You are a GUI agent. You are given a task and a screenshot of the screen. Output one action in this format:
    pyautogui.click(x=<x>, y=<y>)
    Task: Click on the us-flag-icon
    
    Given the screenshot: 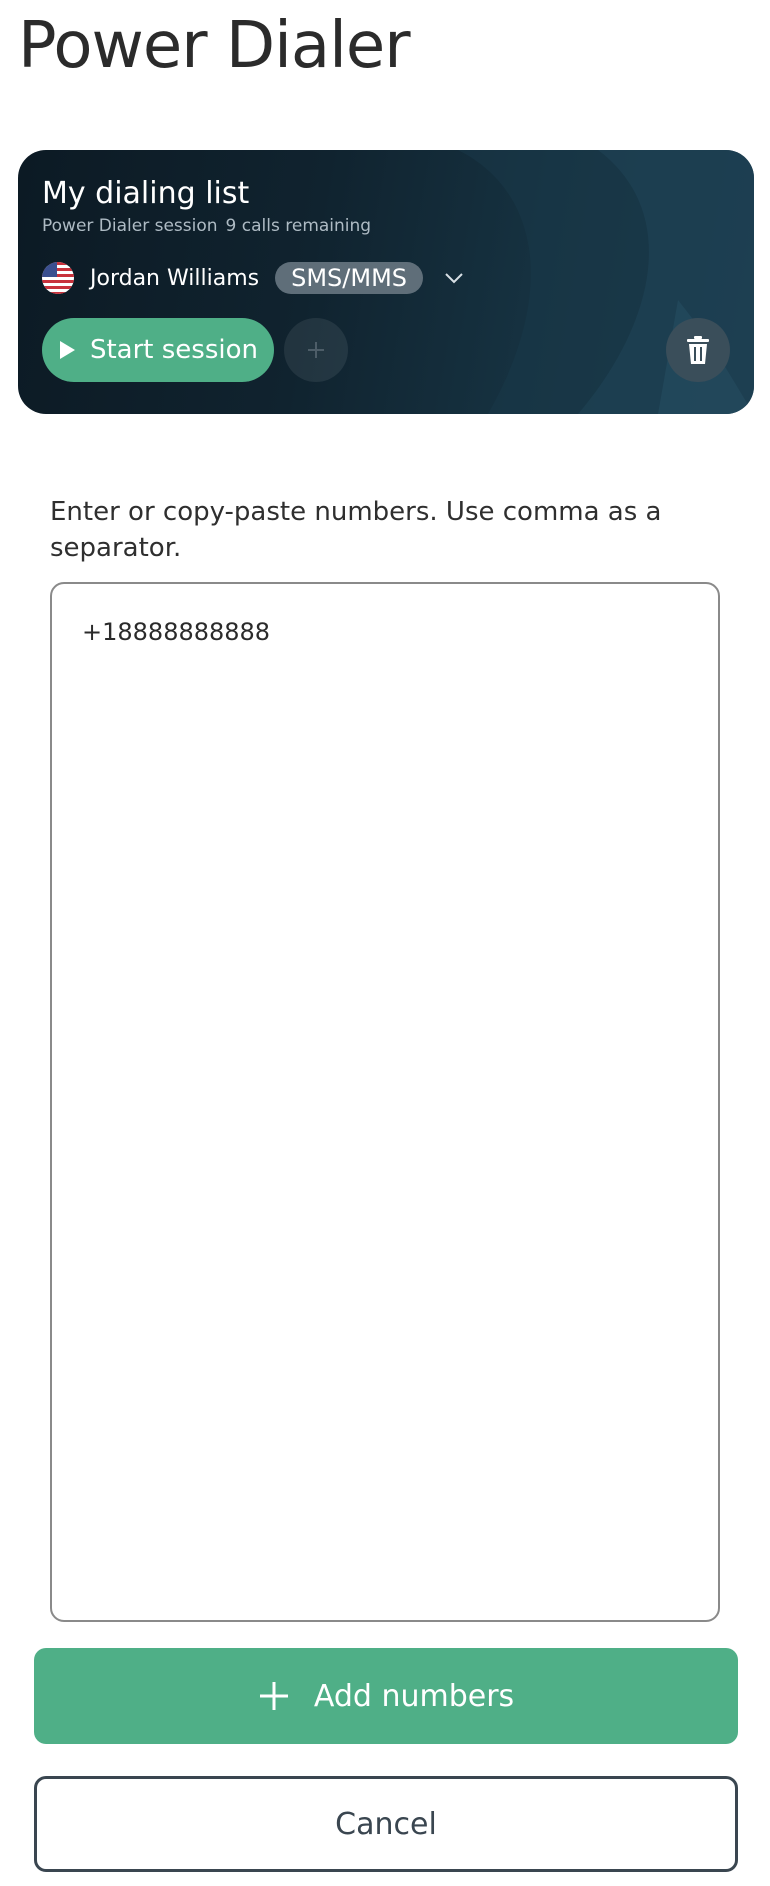 What is the action you would take?
    pyautogui.click(x=58, y=278)
    